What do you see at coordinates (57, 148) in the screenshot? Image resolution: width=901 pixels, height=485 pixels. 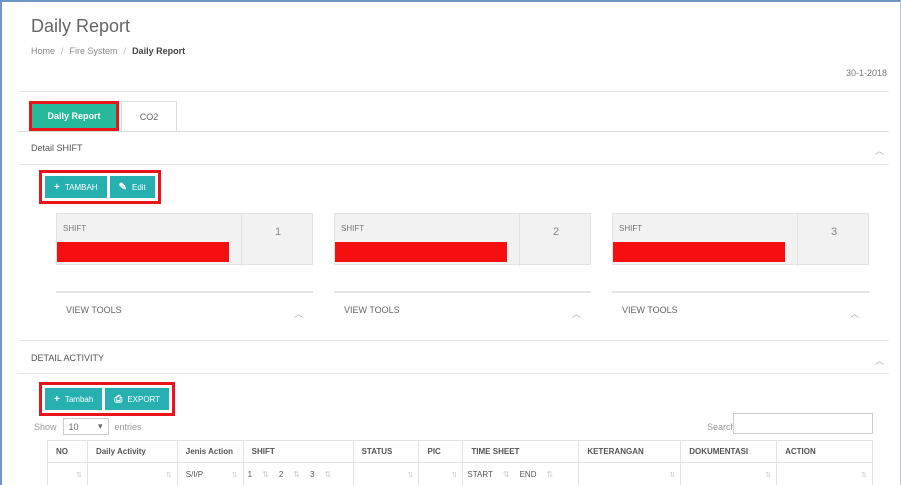 I see `detail-shift-title: Detail SHIFT` at bounding box center [57, 148].